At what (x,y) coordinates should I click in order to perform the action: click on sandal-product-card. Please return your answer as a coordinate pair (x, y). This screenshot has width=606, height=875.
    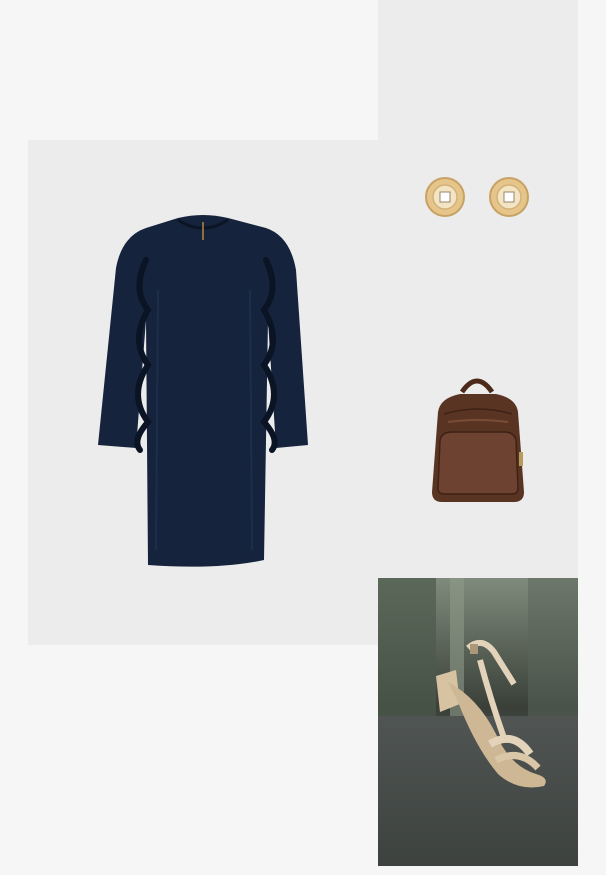
    Looking at the image, I should click on (478, 722).